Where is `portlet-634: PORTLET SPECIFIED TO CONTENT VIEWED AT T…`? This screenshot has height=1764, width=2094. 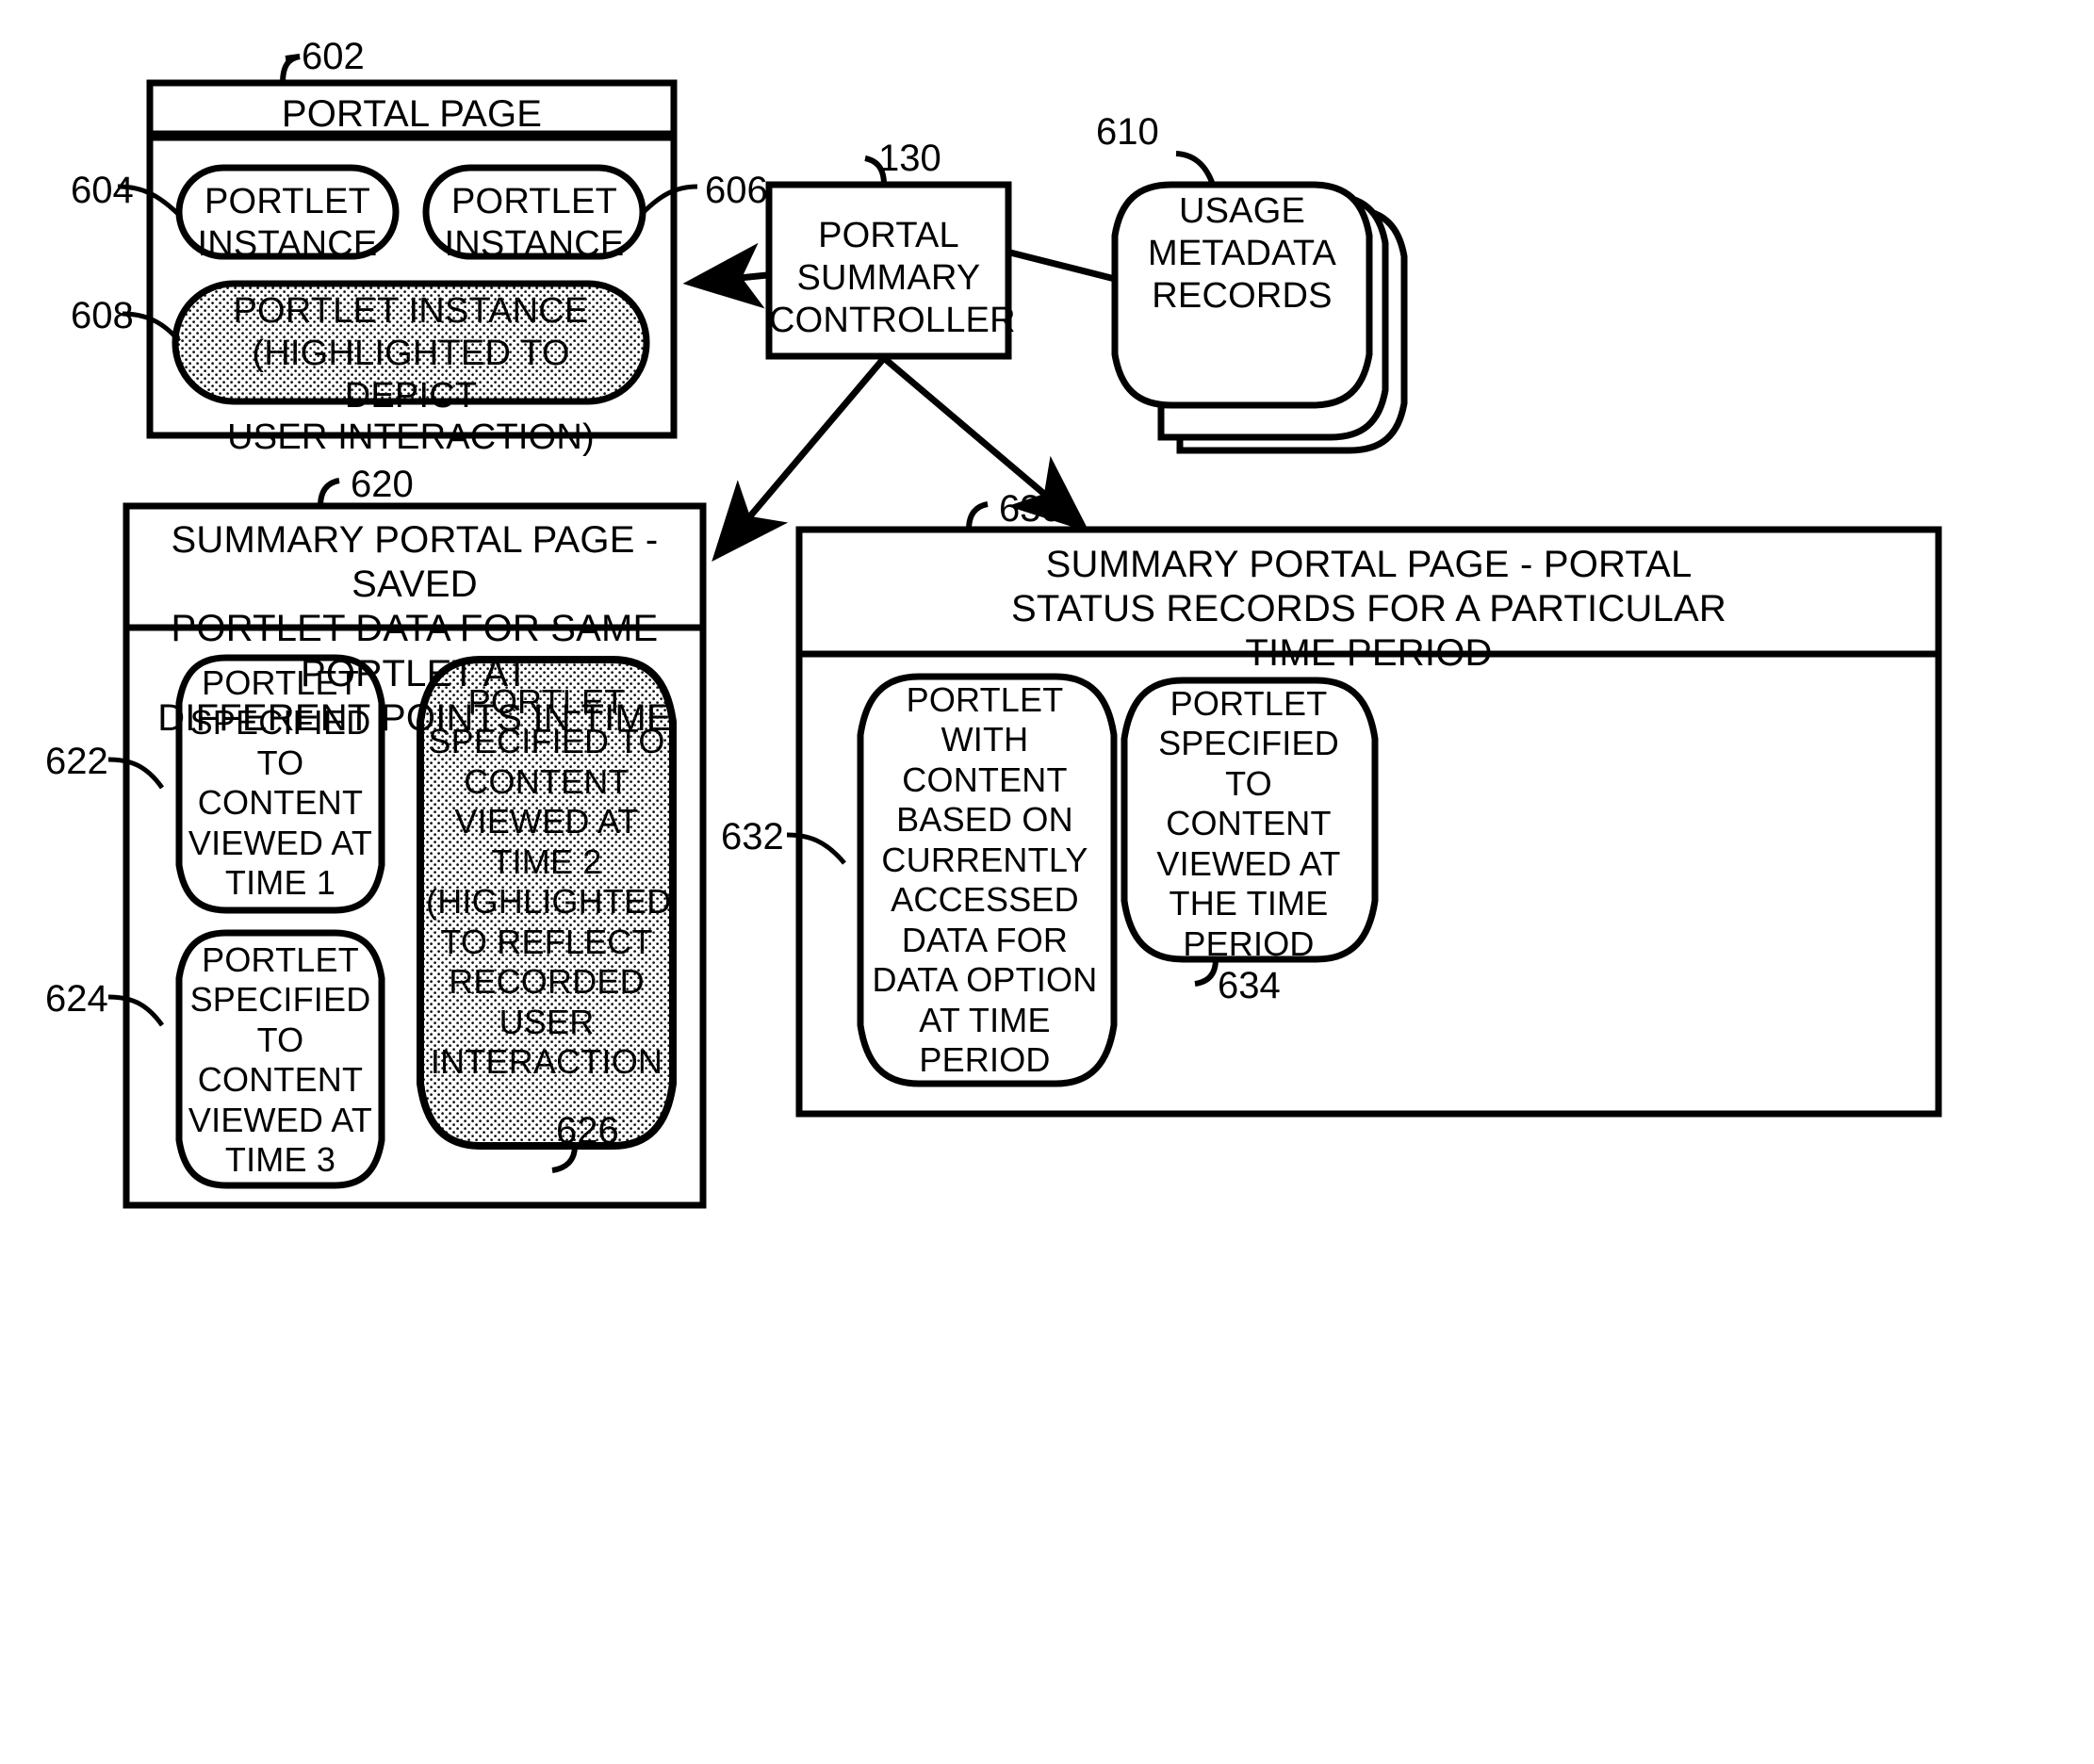
portlet-634: PORTLET SPECIFIED TO CONTENT VIEWED AT T… is located at coordinates (1249, 824).